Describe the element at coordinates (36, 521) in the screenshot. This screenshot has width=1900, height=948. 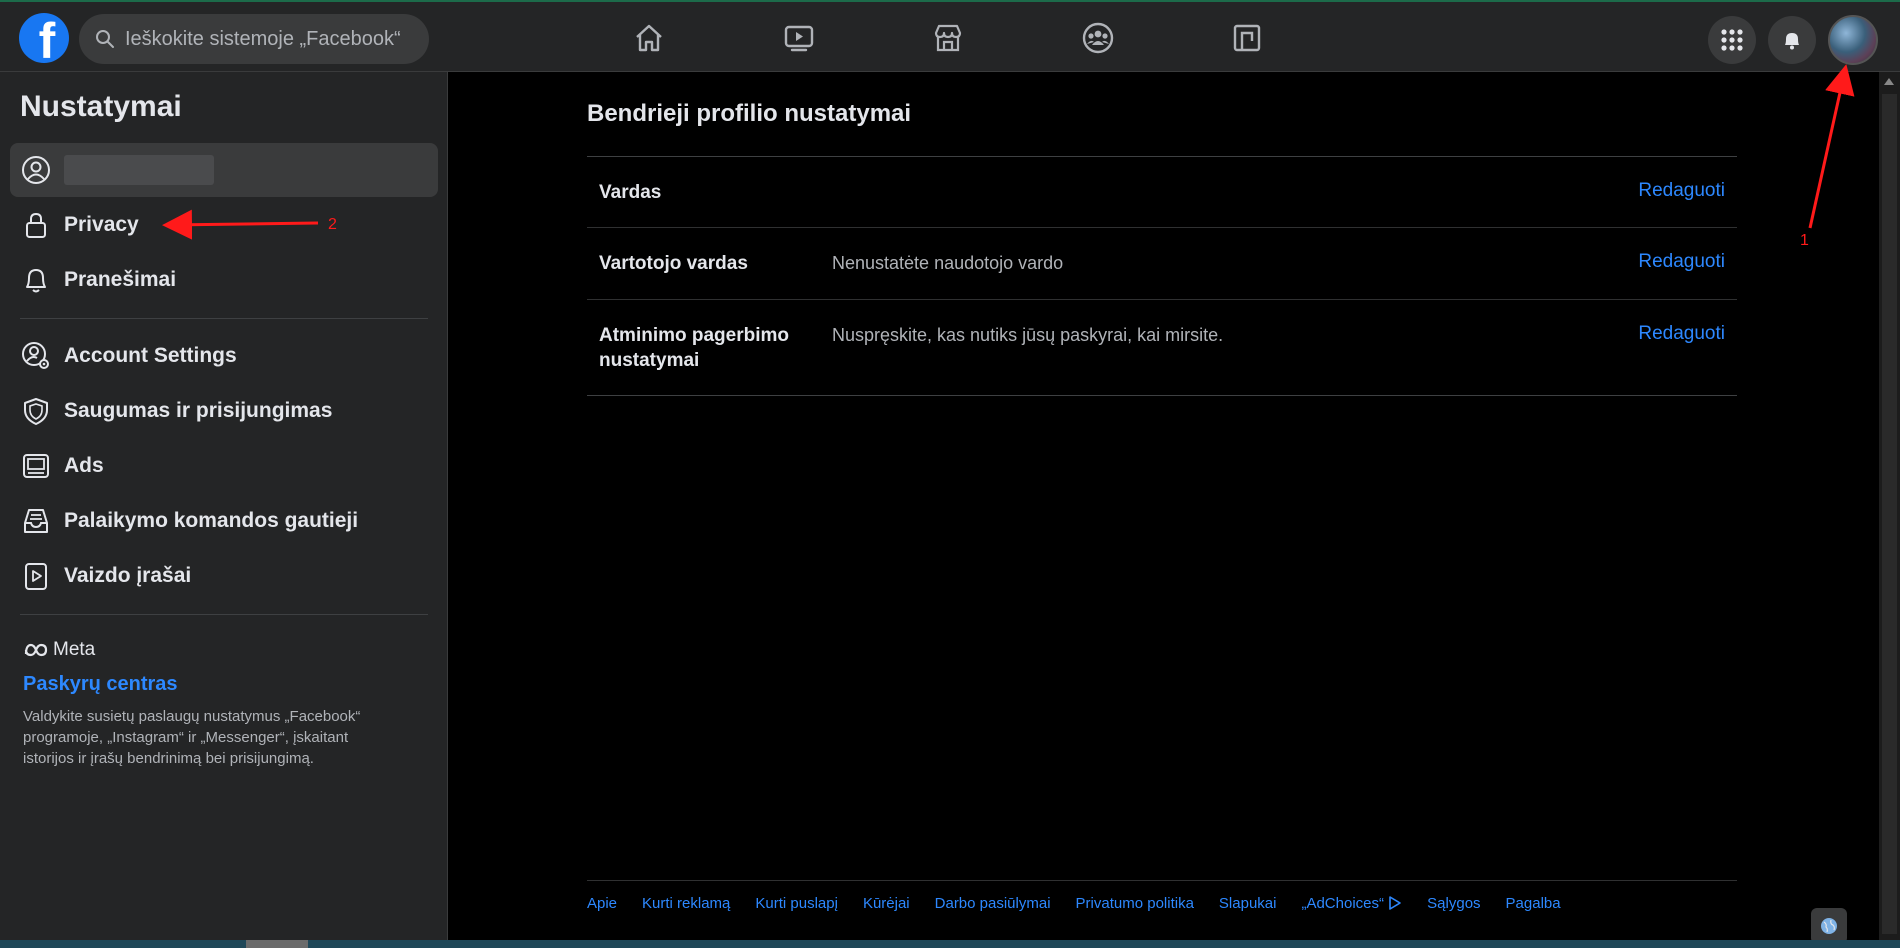
I see `inbox-icon` at that location.